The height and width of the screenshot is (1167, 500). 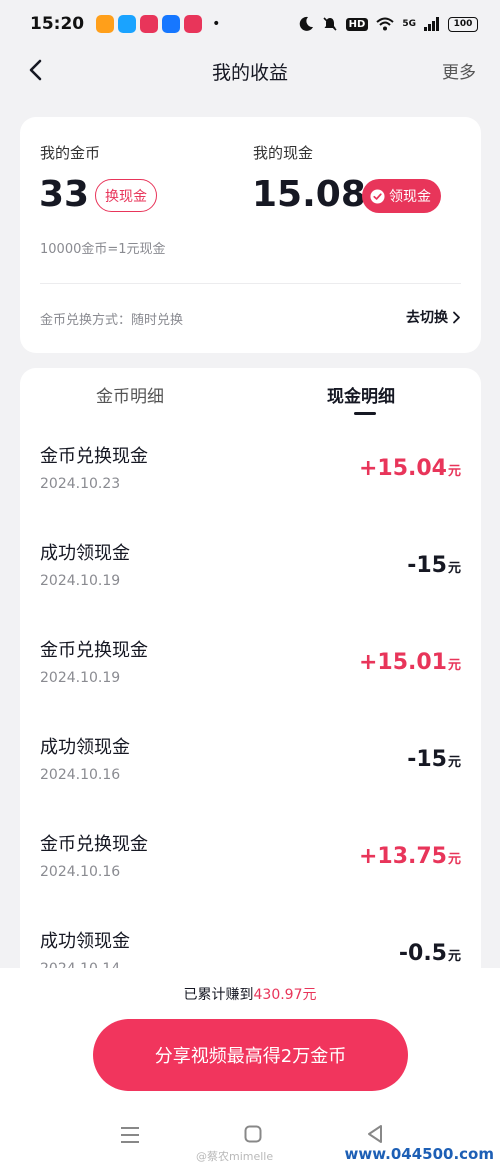 I want to click on transaction-row: 金币兑换现金 2024.10.19 +15.01 元, so click(x=250, y=670).